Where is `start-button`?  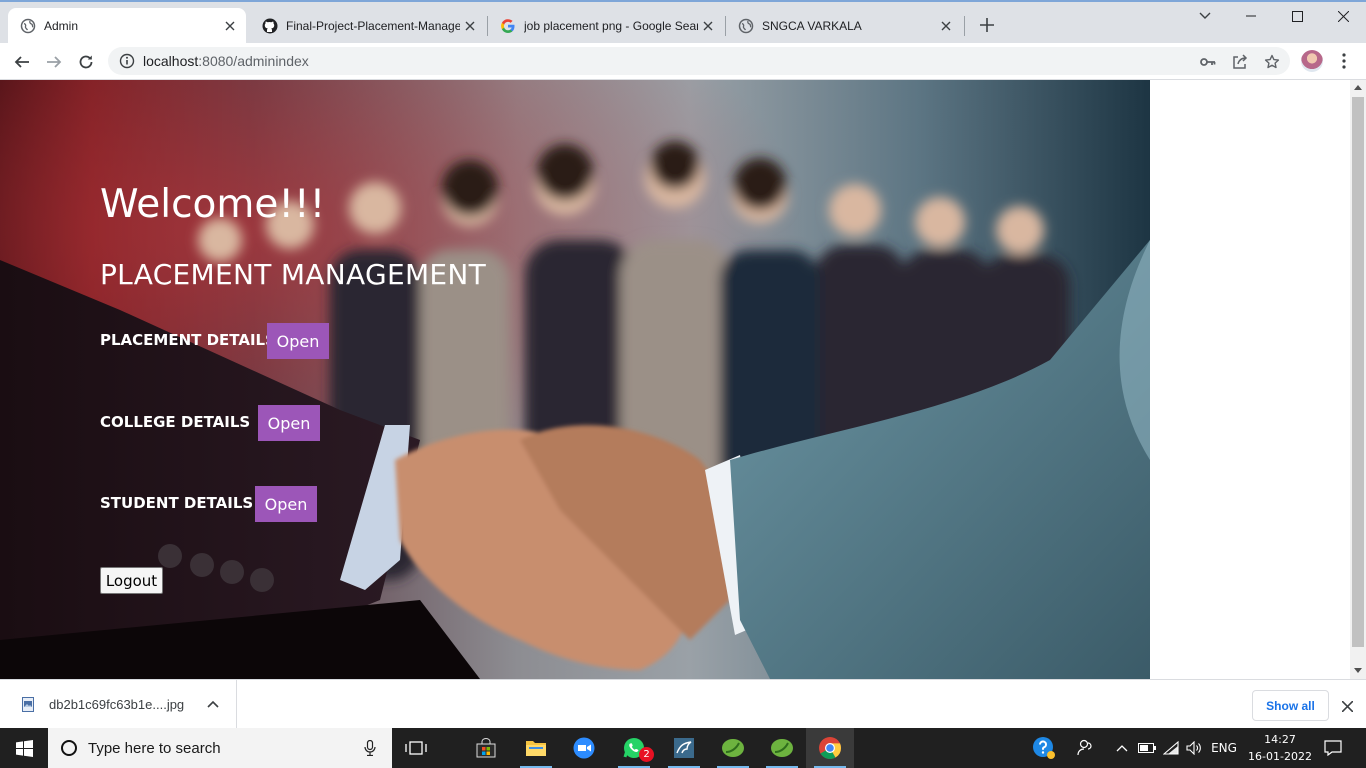 start-button is located at coordinates (24, 748).